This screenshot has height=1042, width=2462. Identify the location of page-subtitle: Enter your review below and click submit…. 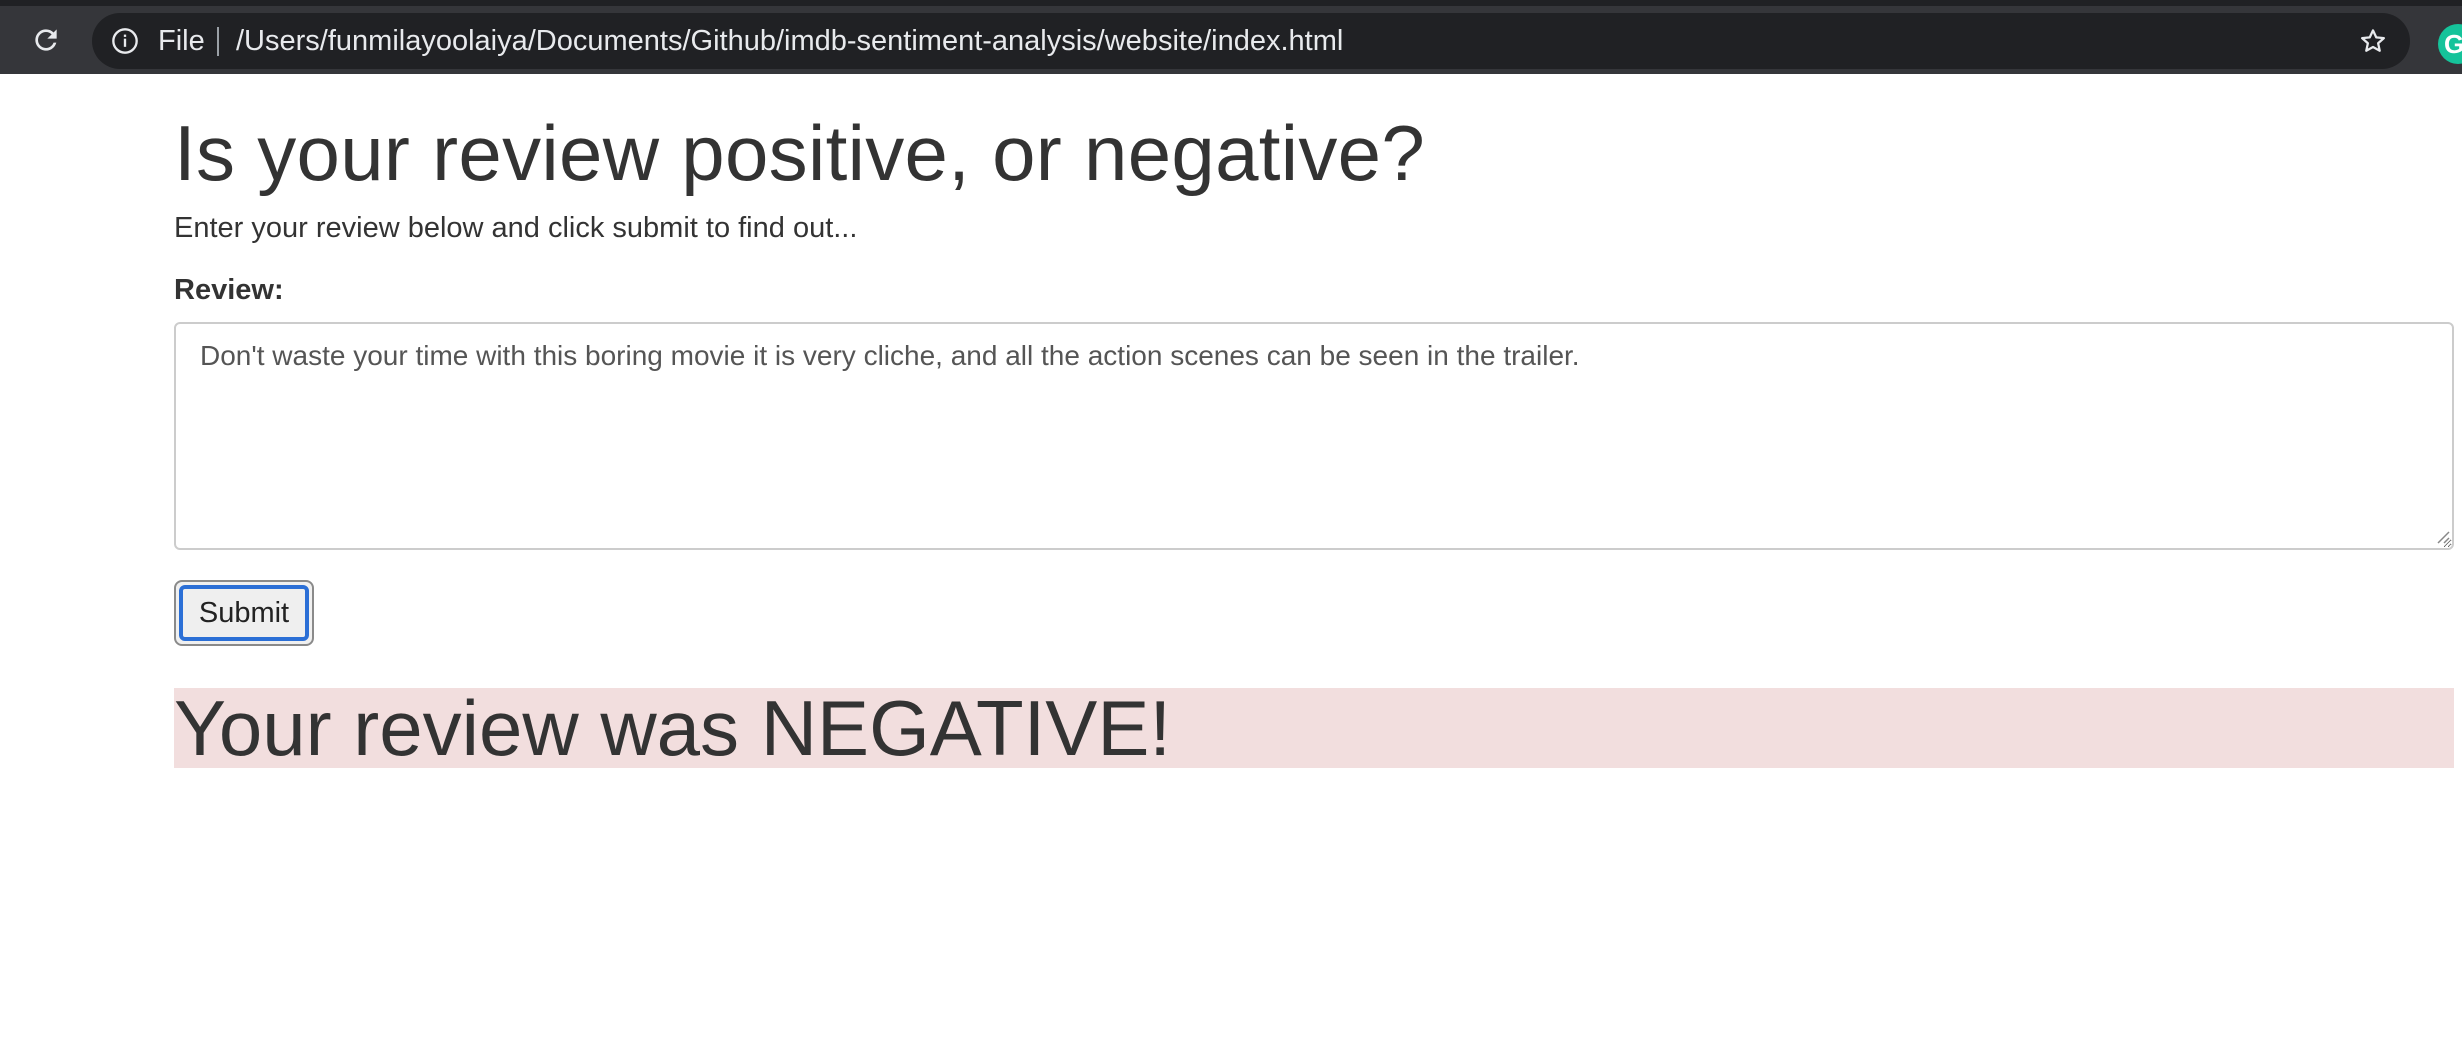
(516, 228).